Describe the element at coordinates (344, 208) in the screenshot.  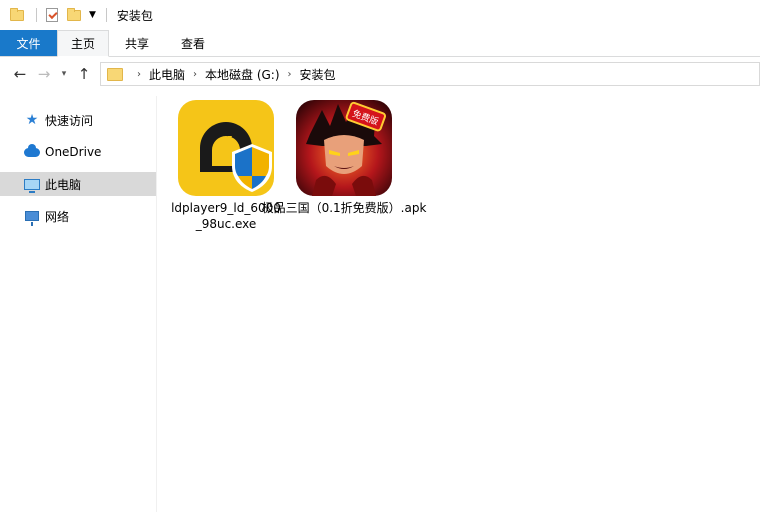
I see `file-name: 极品三国（0.1折免费版）.apk` at that location.